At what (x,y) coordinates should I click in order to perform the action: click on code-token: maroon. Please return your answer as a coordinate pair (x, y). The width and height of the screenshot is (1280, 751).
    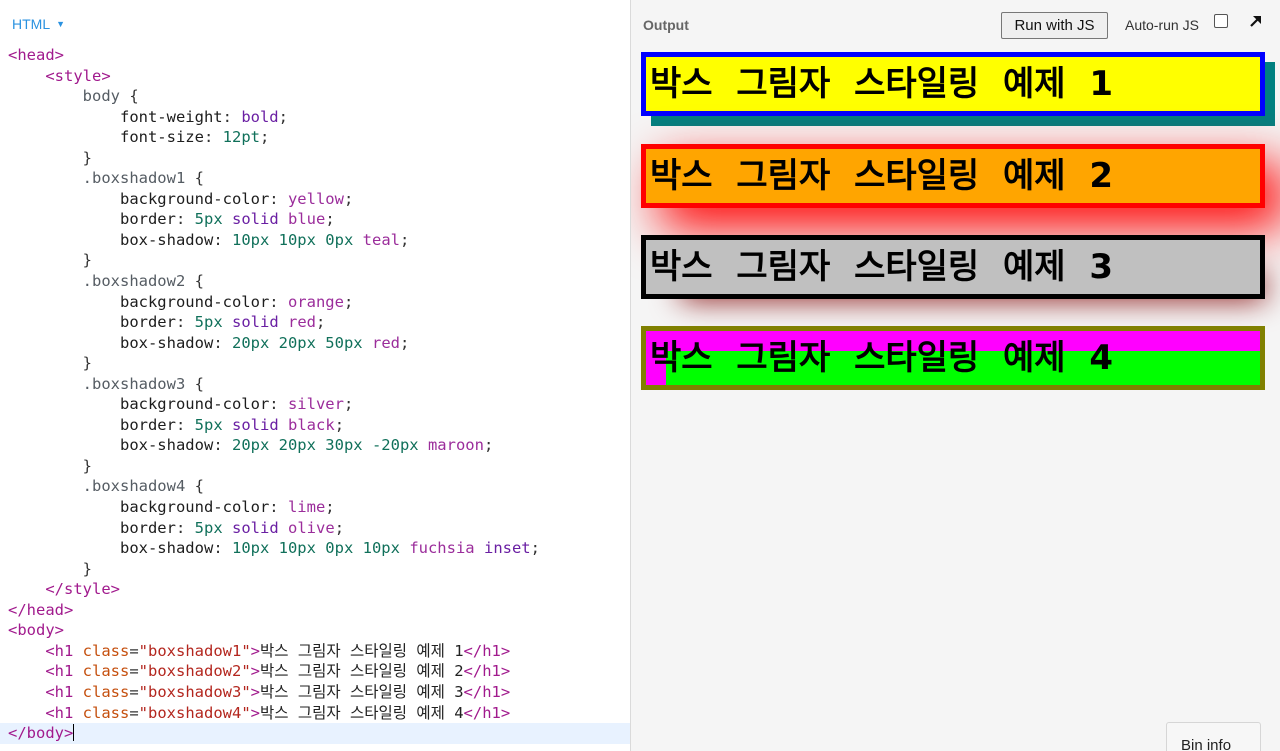
    Looking at the image, I should click on (455, 445).